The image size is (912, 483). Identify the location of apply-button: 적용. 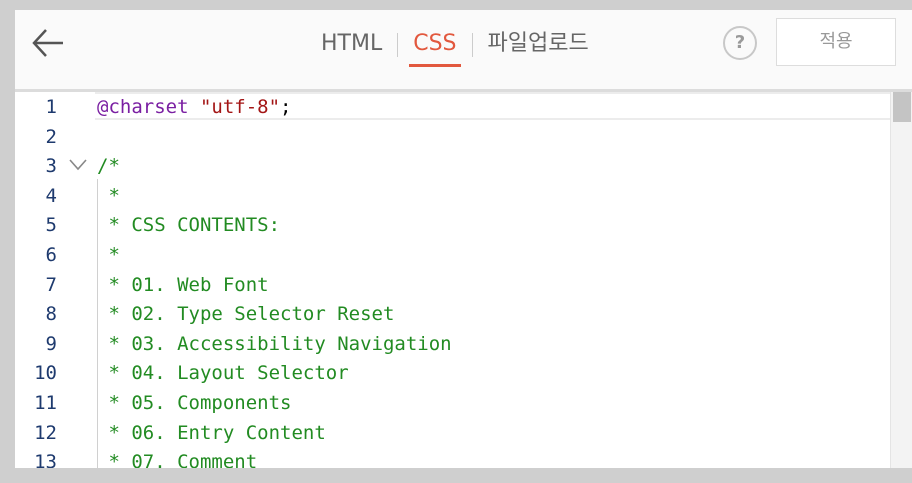
(836, 42).